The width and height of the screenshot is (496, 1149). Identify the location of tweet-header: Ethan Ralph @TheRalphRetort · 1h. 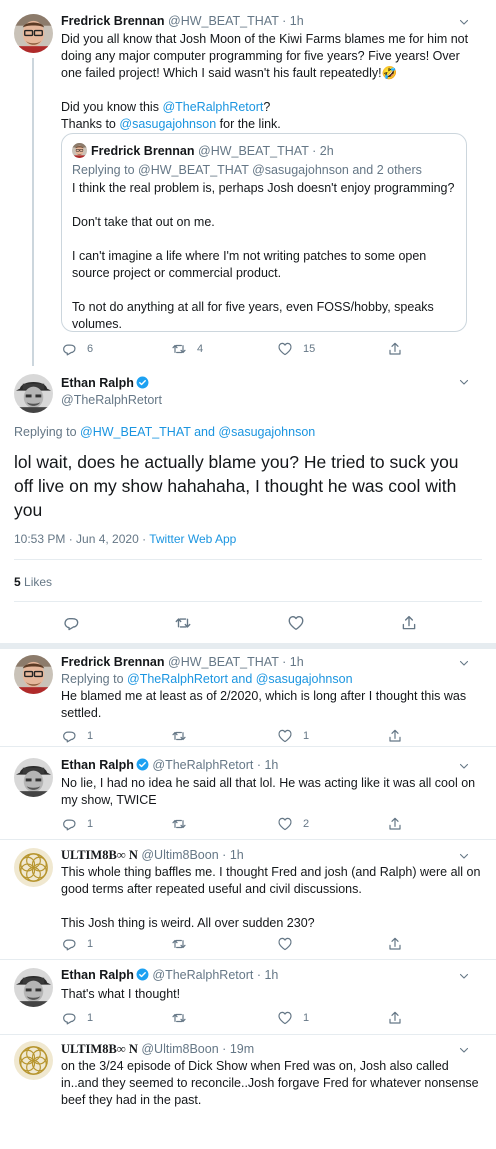
(169, 765).